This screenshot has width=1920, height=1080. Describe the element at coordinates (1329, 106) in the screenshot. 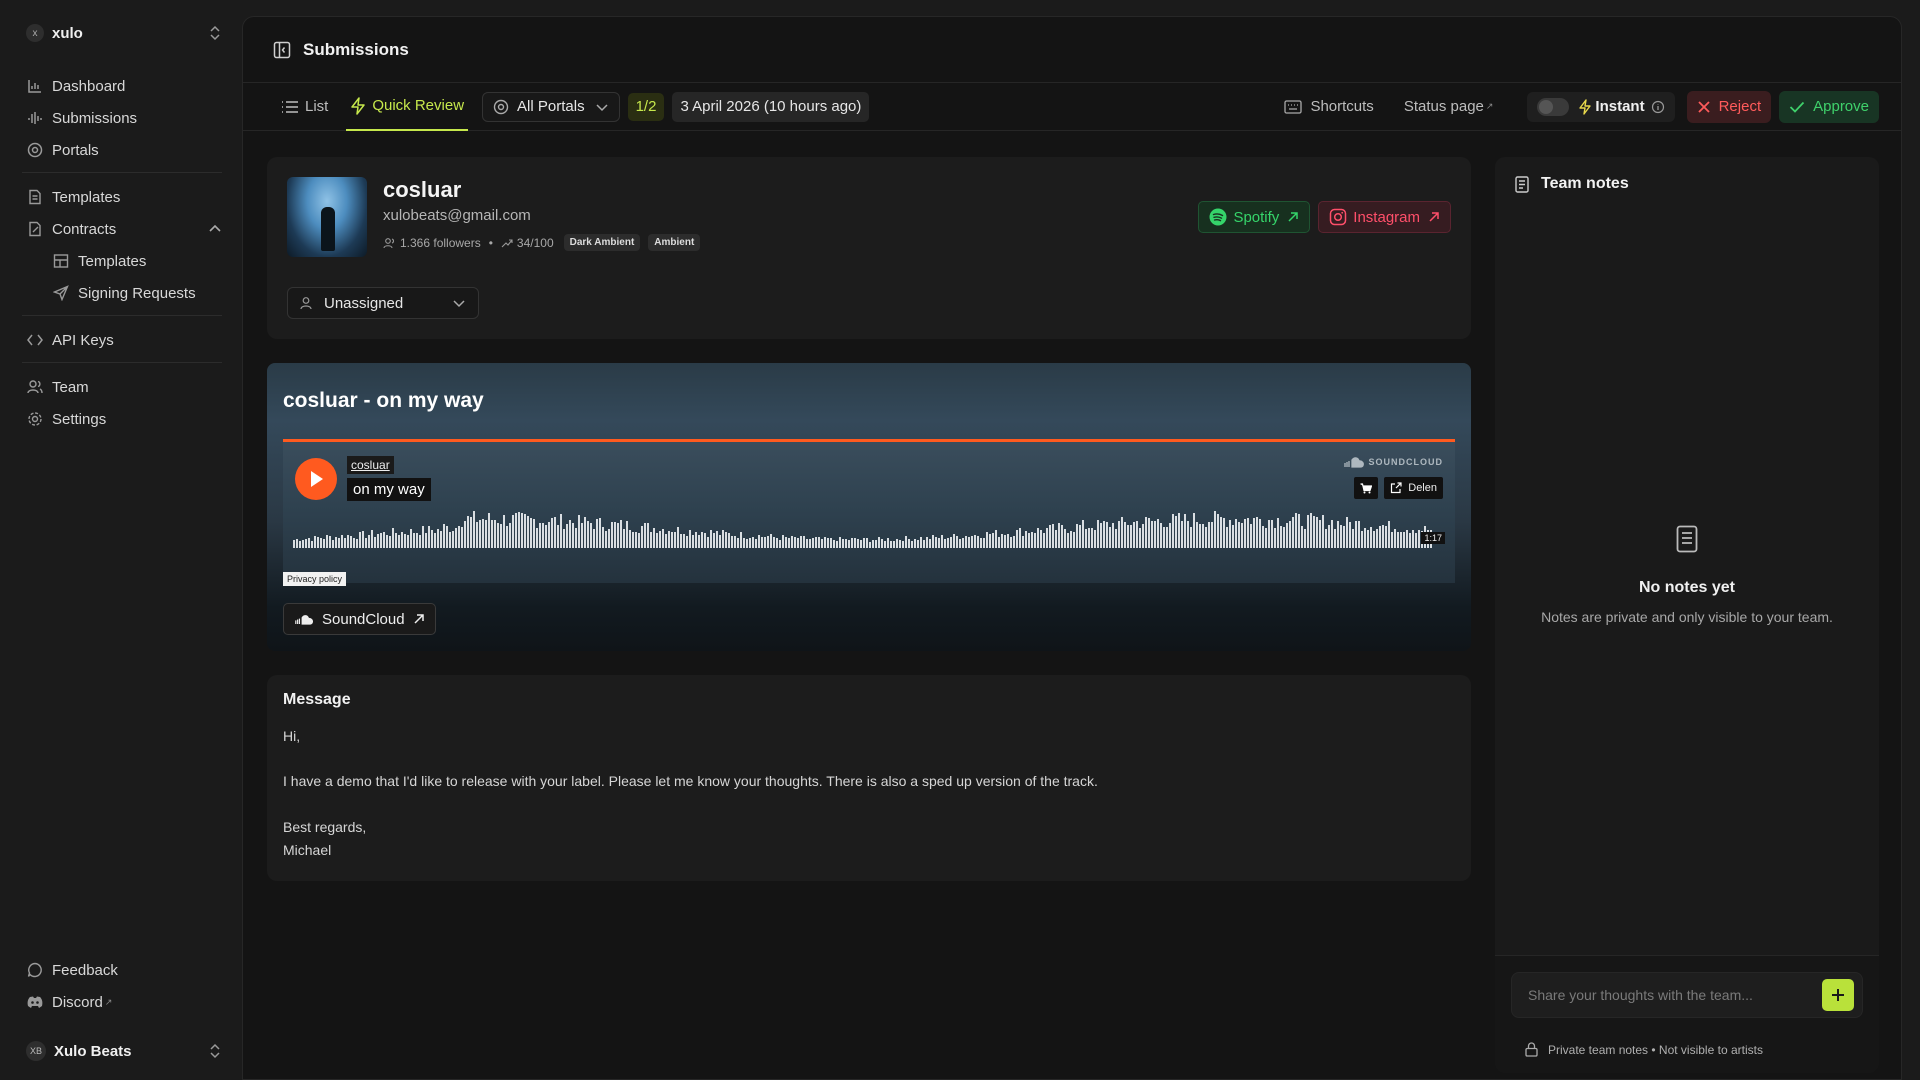

I see `shortcuts-button: Shortcuts` at that location.